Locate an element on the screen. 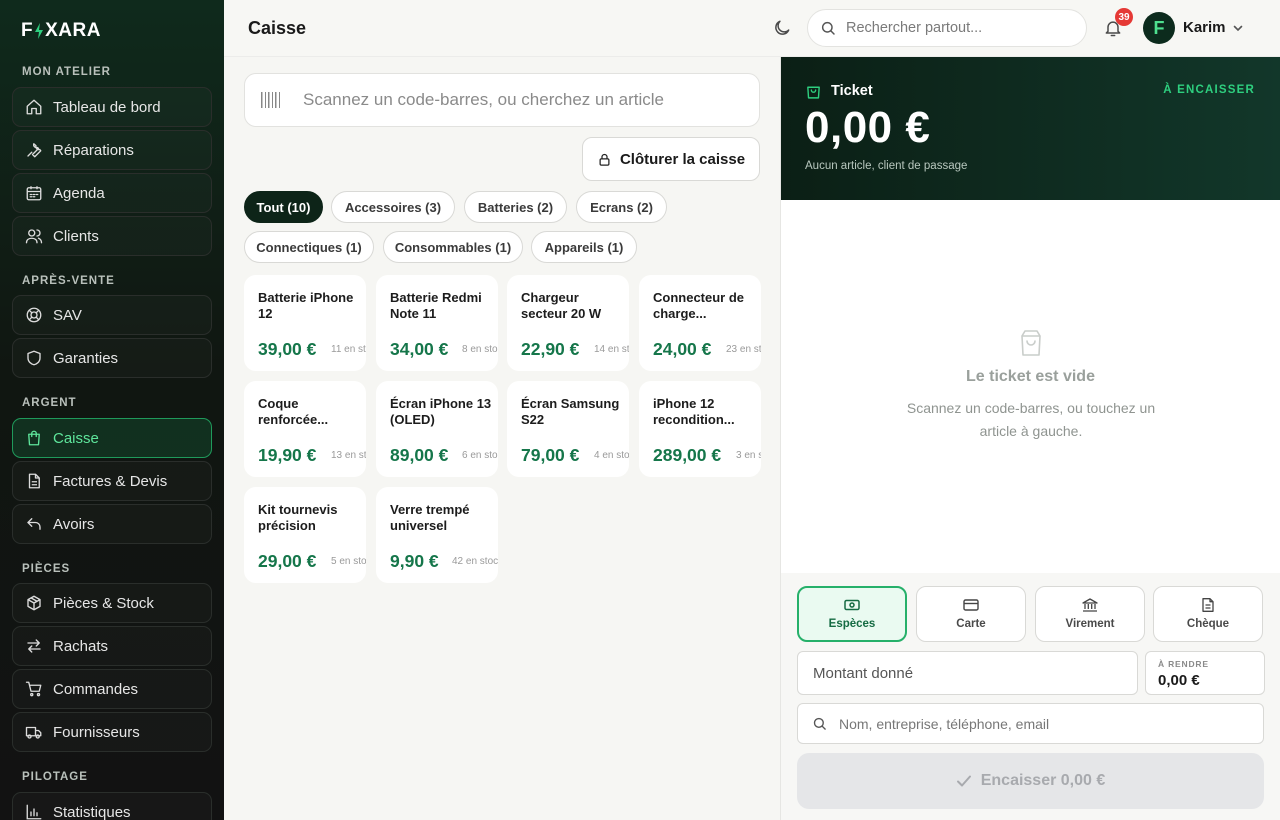 The image size is (1280, 820). cart-icon is located at coordinates (33, 689).